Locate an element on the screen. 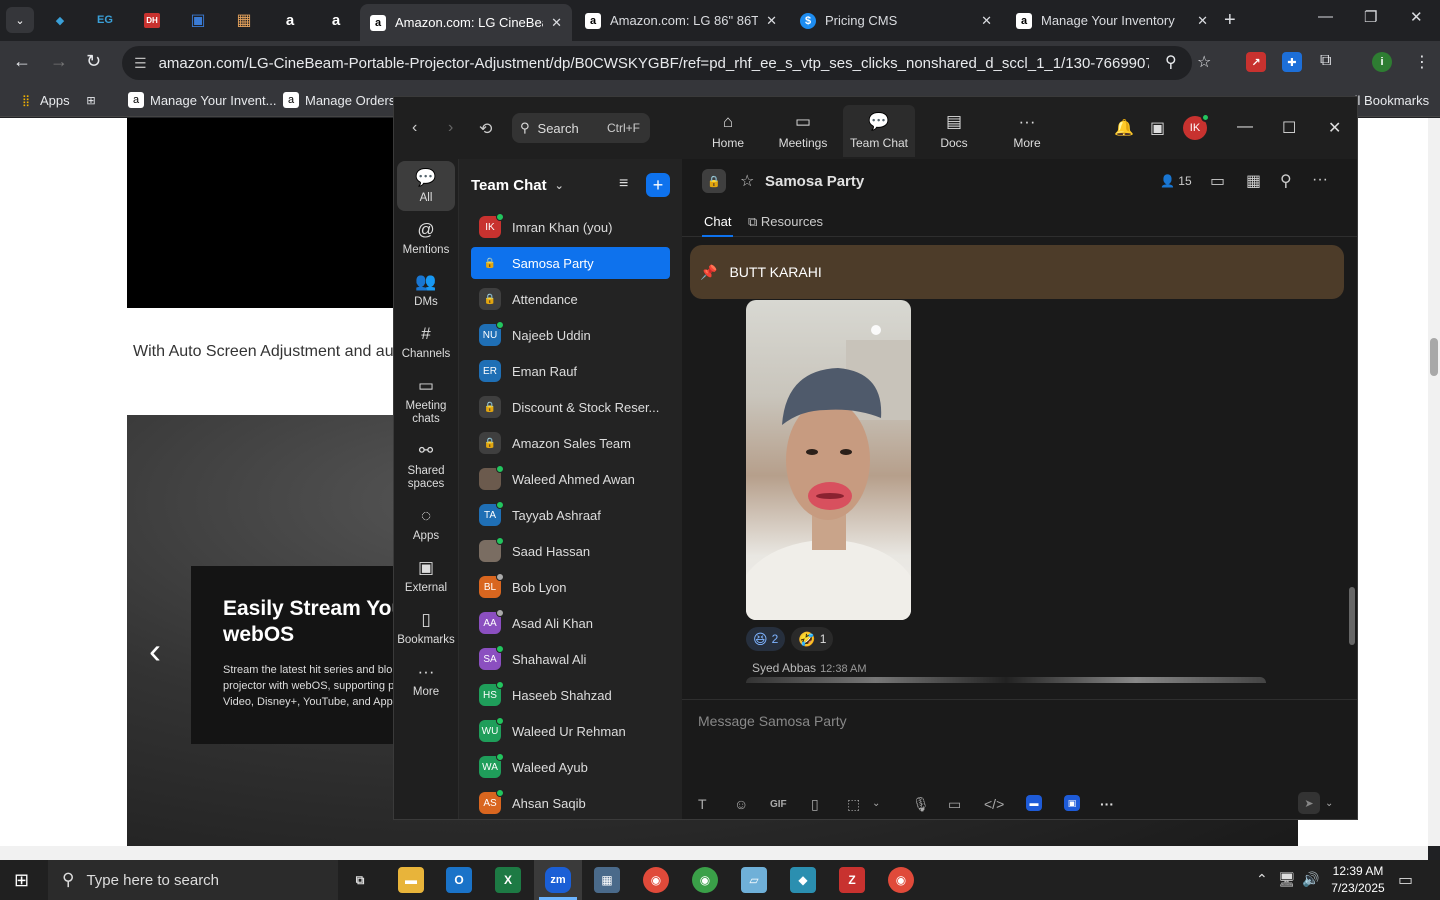  profile-icon: i is located at coordinates (1382, 62).